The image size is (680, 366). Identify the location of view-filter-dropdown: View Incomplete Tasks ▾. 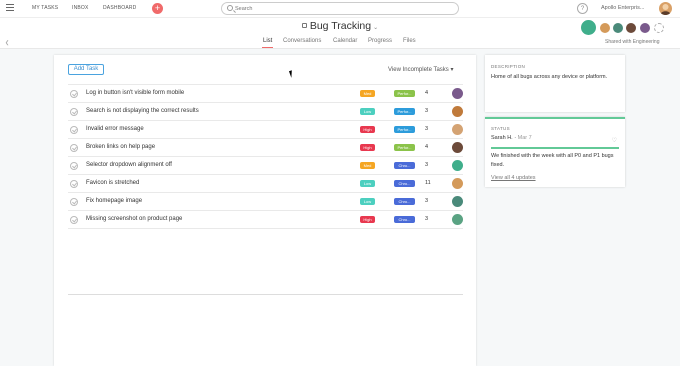
(421, 69).